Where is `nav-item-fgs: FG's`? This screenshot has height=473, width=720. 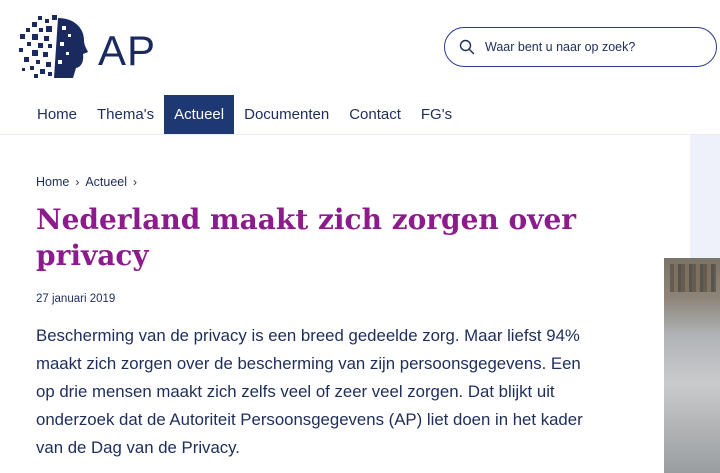
nav-item-fgs: FG's is located at coordinates (436, 114).